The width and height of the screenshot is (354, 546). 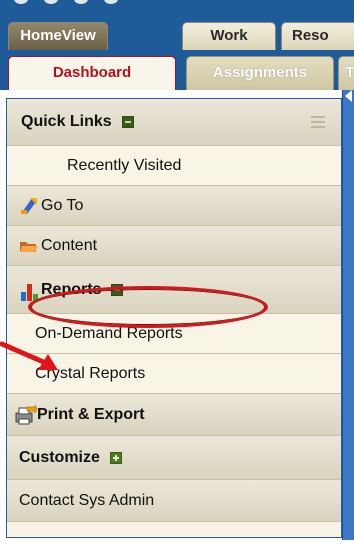 I want to click on tab-work: Work, so click(x=229, y=36).